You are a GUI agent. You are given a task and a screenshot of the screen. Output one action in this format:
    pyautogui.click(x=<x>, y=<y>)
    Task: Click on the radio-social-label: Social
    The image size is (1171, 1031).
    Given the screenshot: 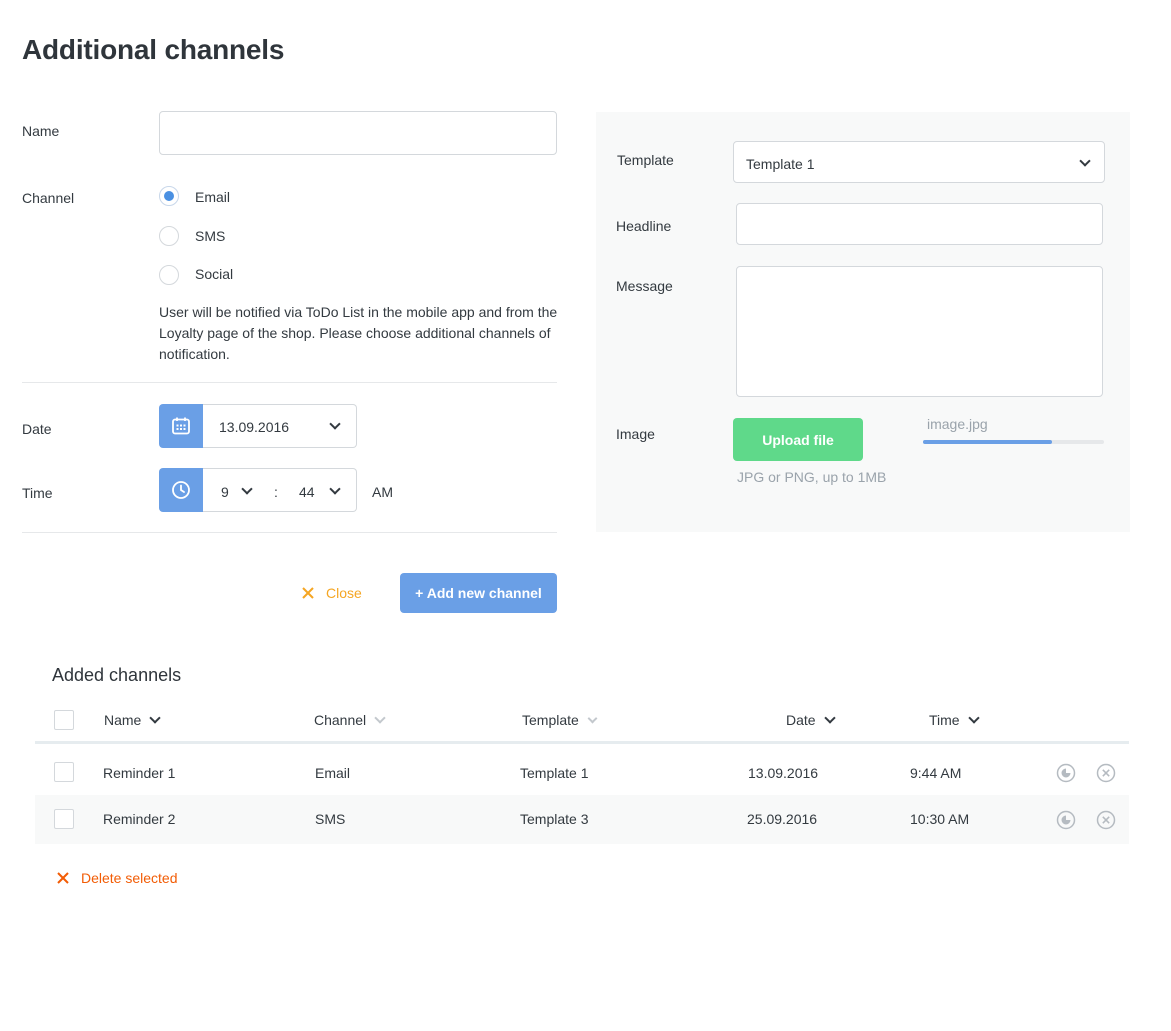 What is the action you would take?
    pyautogui.click(x=214, y=274)
    